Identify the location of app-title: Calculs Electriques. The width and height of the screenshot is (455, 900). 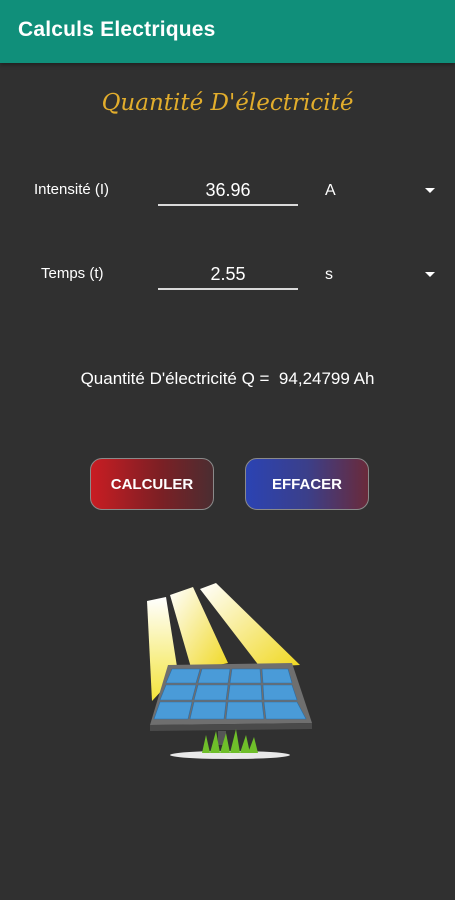
(117, 29).